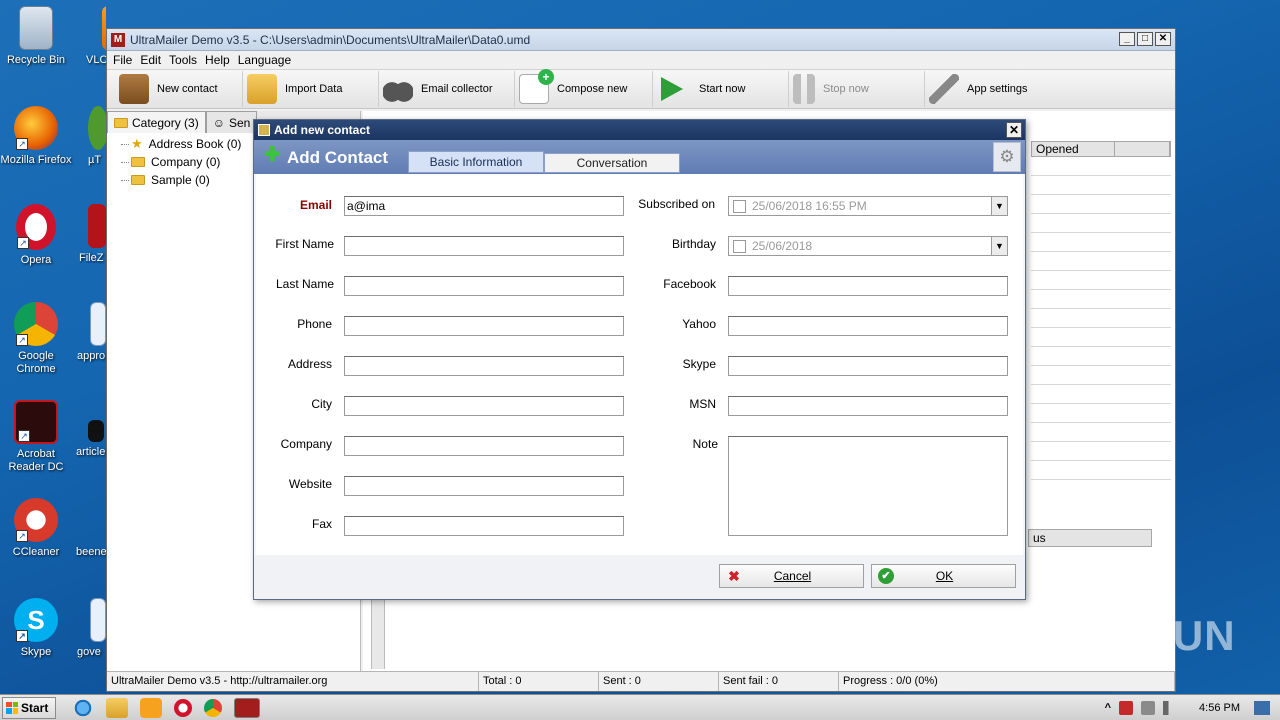  I want to click on skype-label: Skype, so click(699, 364).